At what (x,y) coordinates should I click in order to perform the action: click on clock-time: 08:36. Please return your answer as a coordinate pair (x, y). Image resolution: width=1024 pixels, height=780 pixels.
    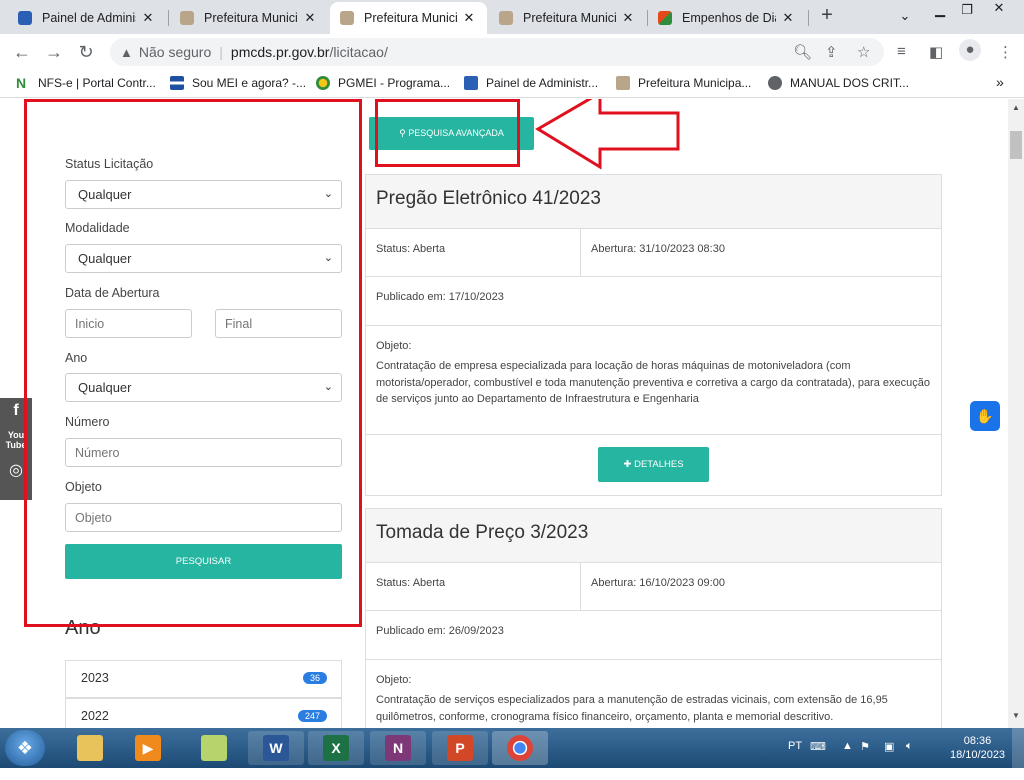
    Looking at the image, I should click on (977, 741).